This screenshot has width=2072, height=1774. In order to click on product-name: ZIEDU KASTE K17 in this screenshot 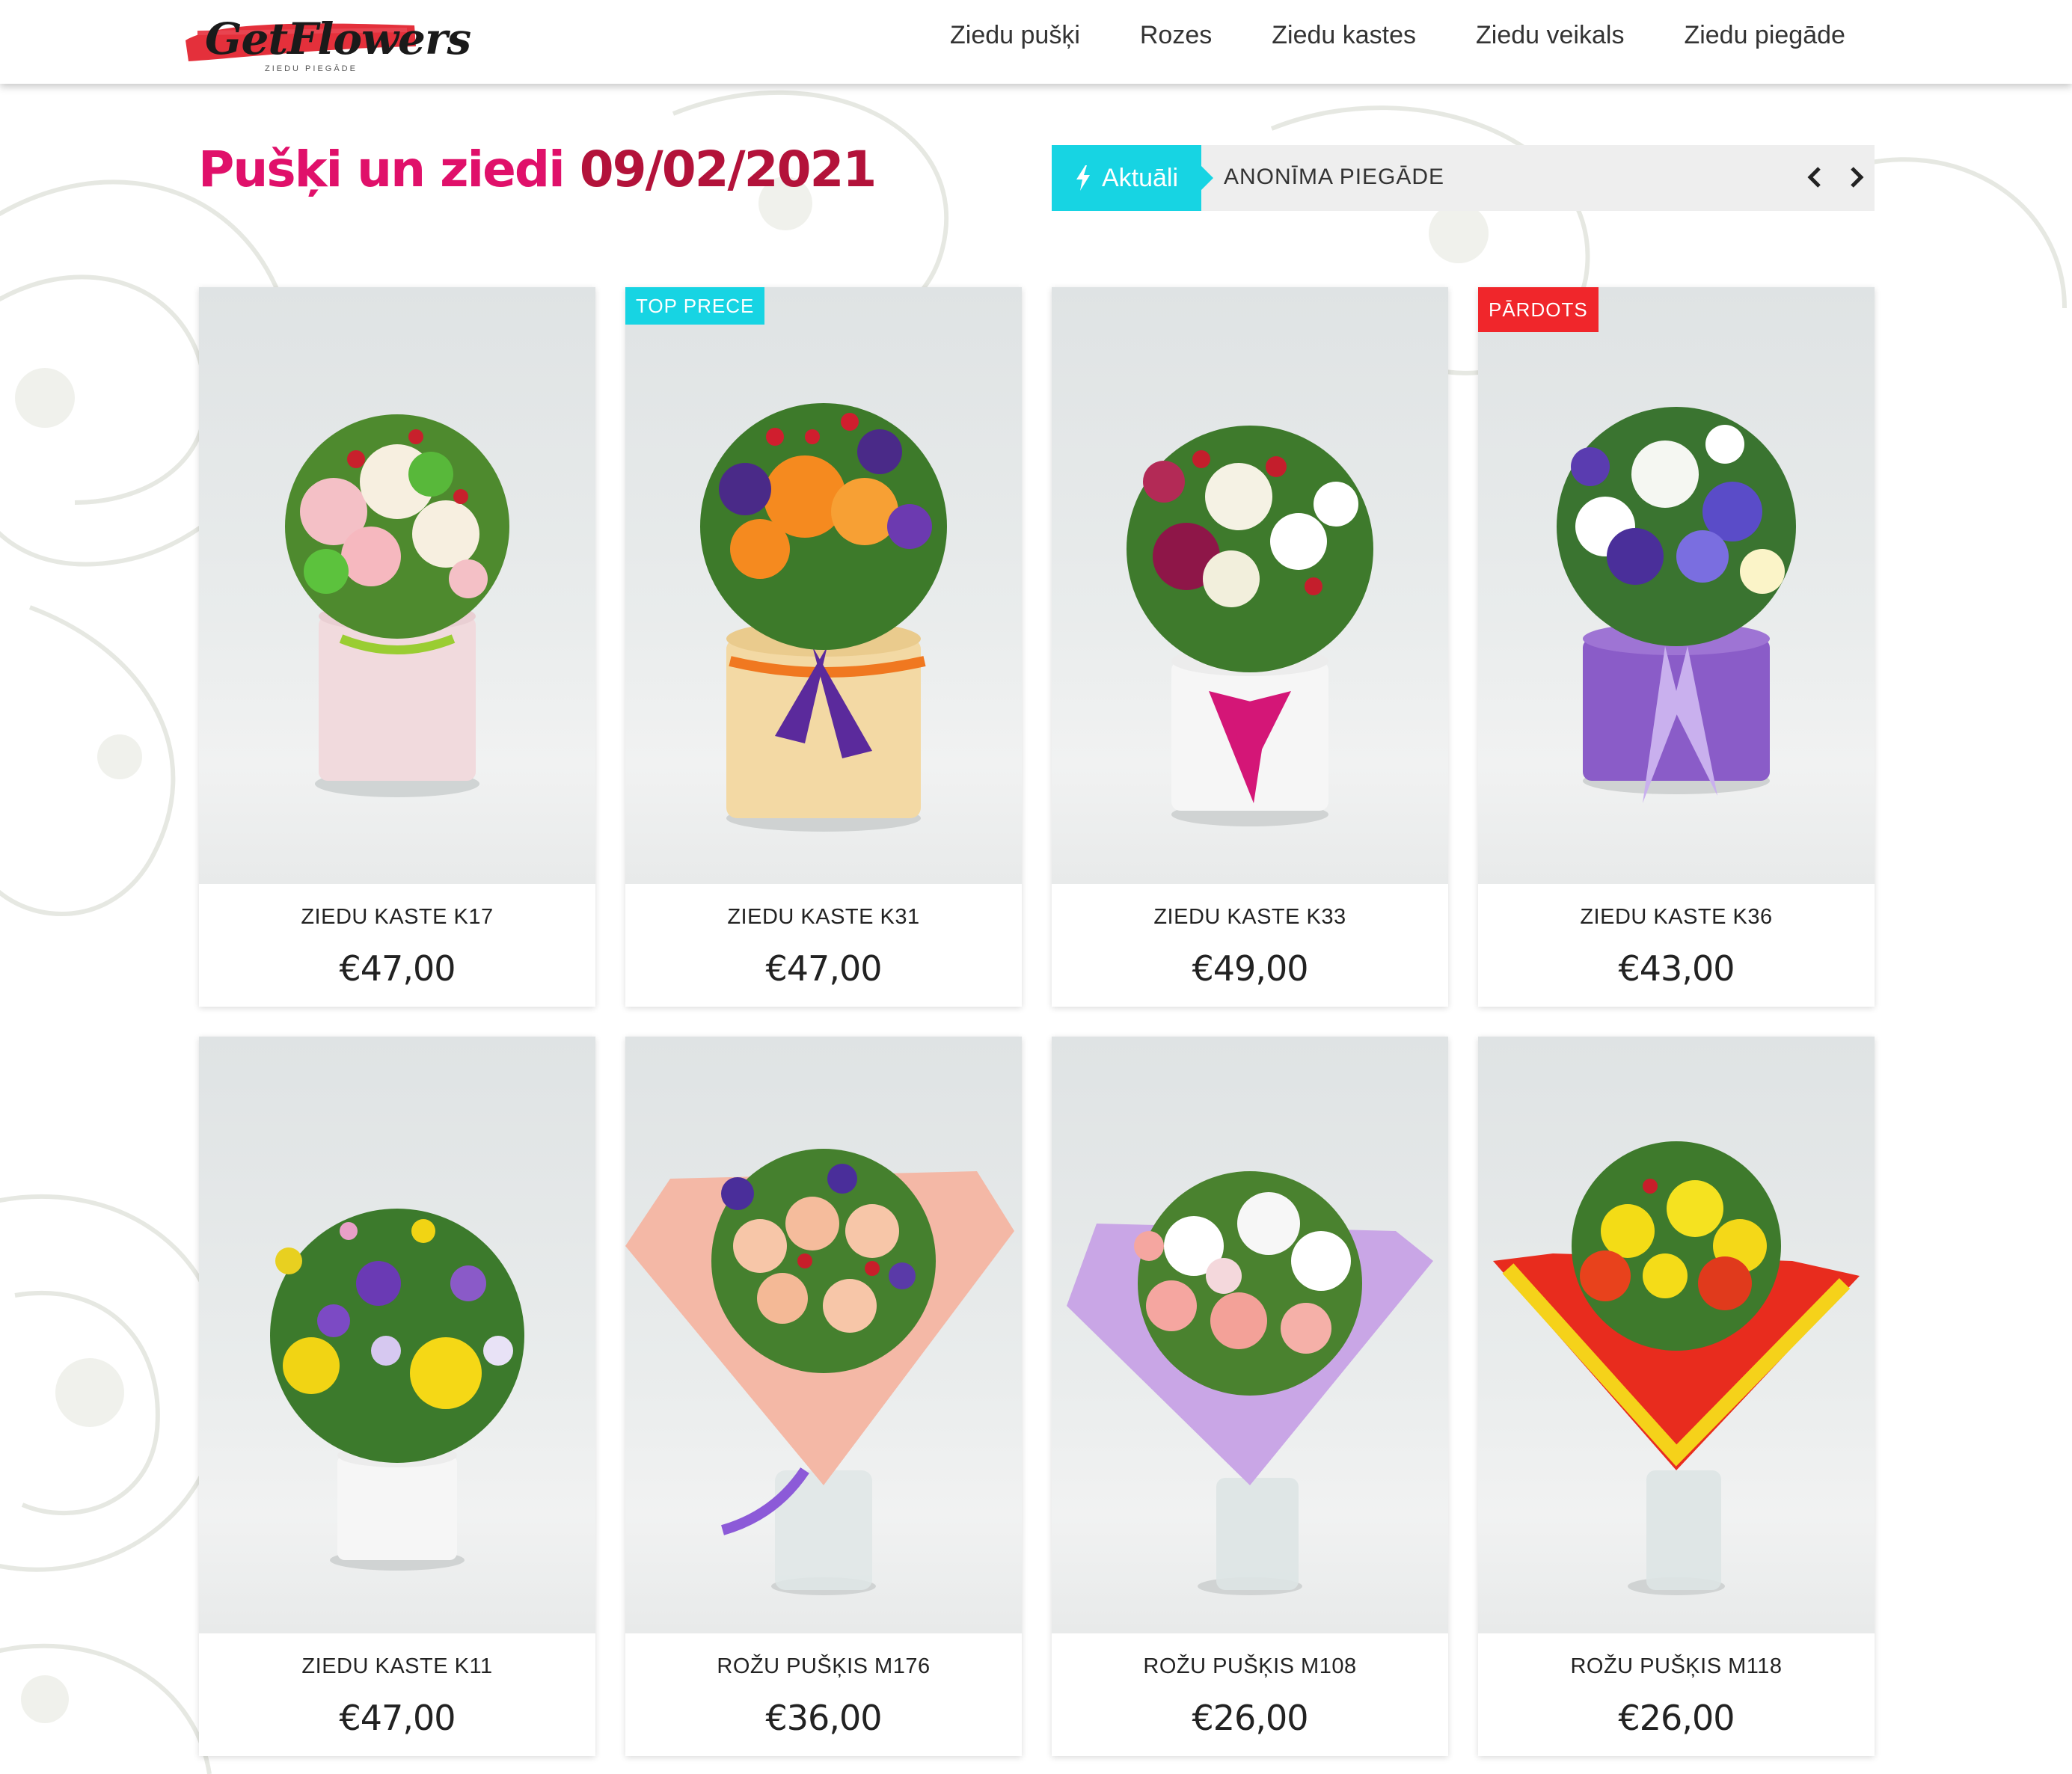, I will do `click(397, 917)`.